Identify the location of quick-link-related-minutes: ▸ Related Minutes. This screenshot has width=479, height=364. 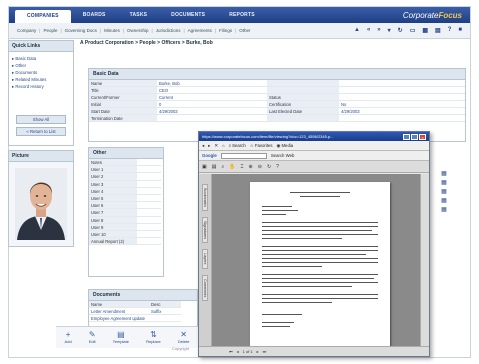
(41, 79).